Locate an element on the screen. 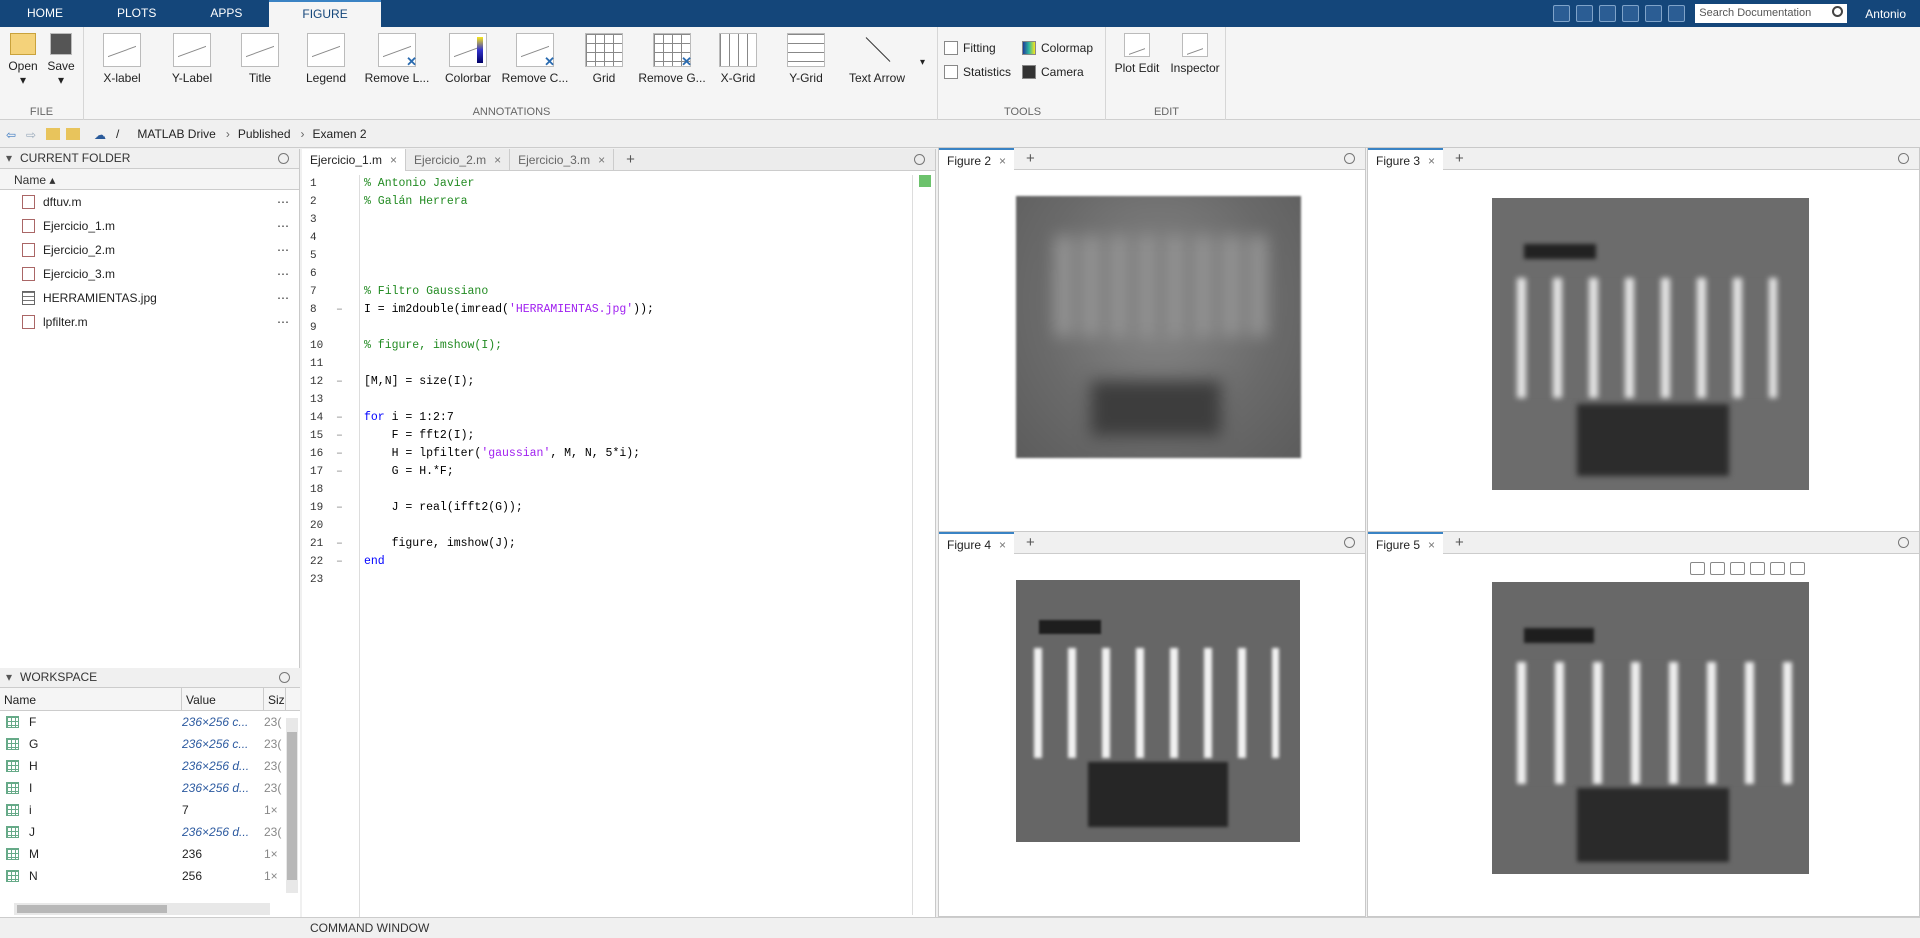 This screenshot has height=938, width=1920. column-header-name: Name ▴ is located at coordinates (149, 179).